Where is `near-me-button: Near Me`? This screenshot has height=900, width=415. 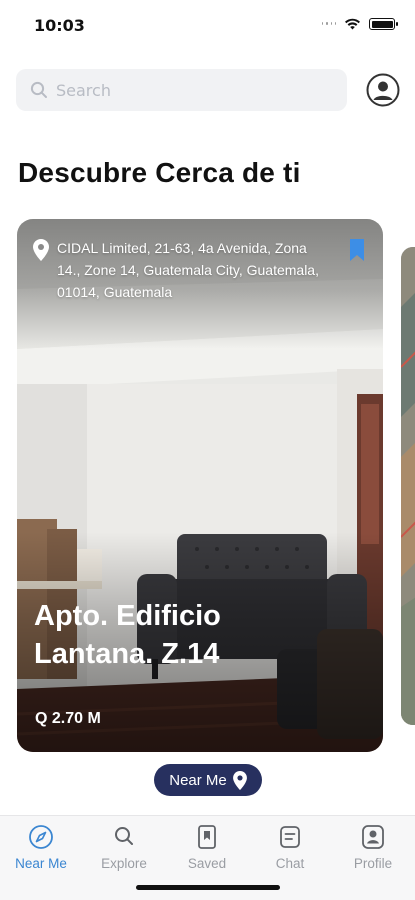
near-me-button: Near Me is located at coordinates (208, 780).